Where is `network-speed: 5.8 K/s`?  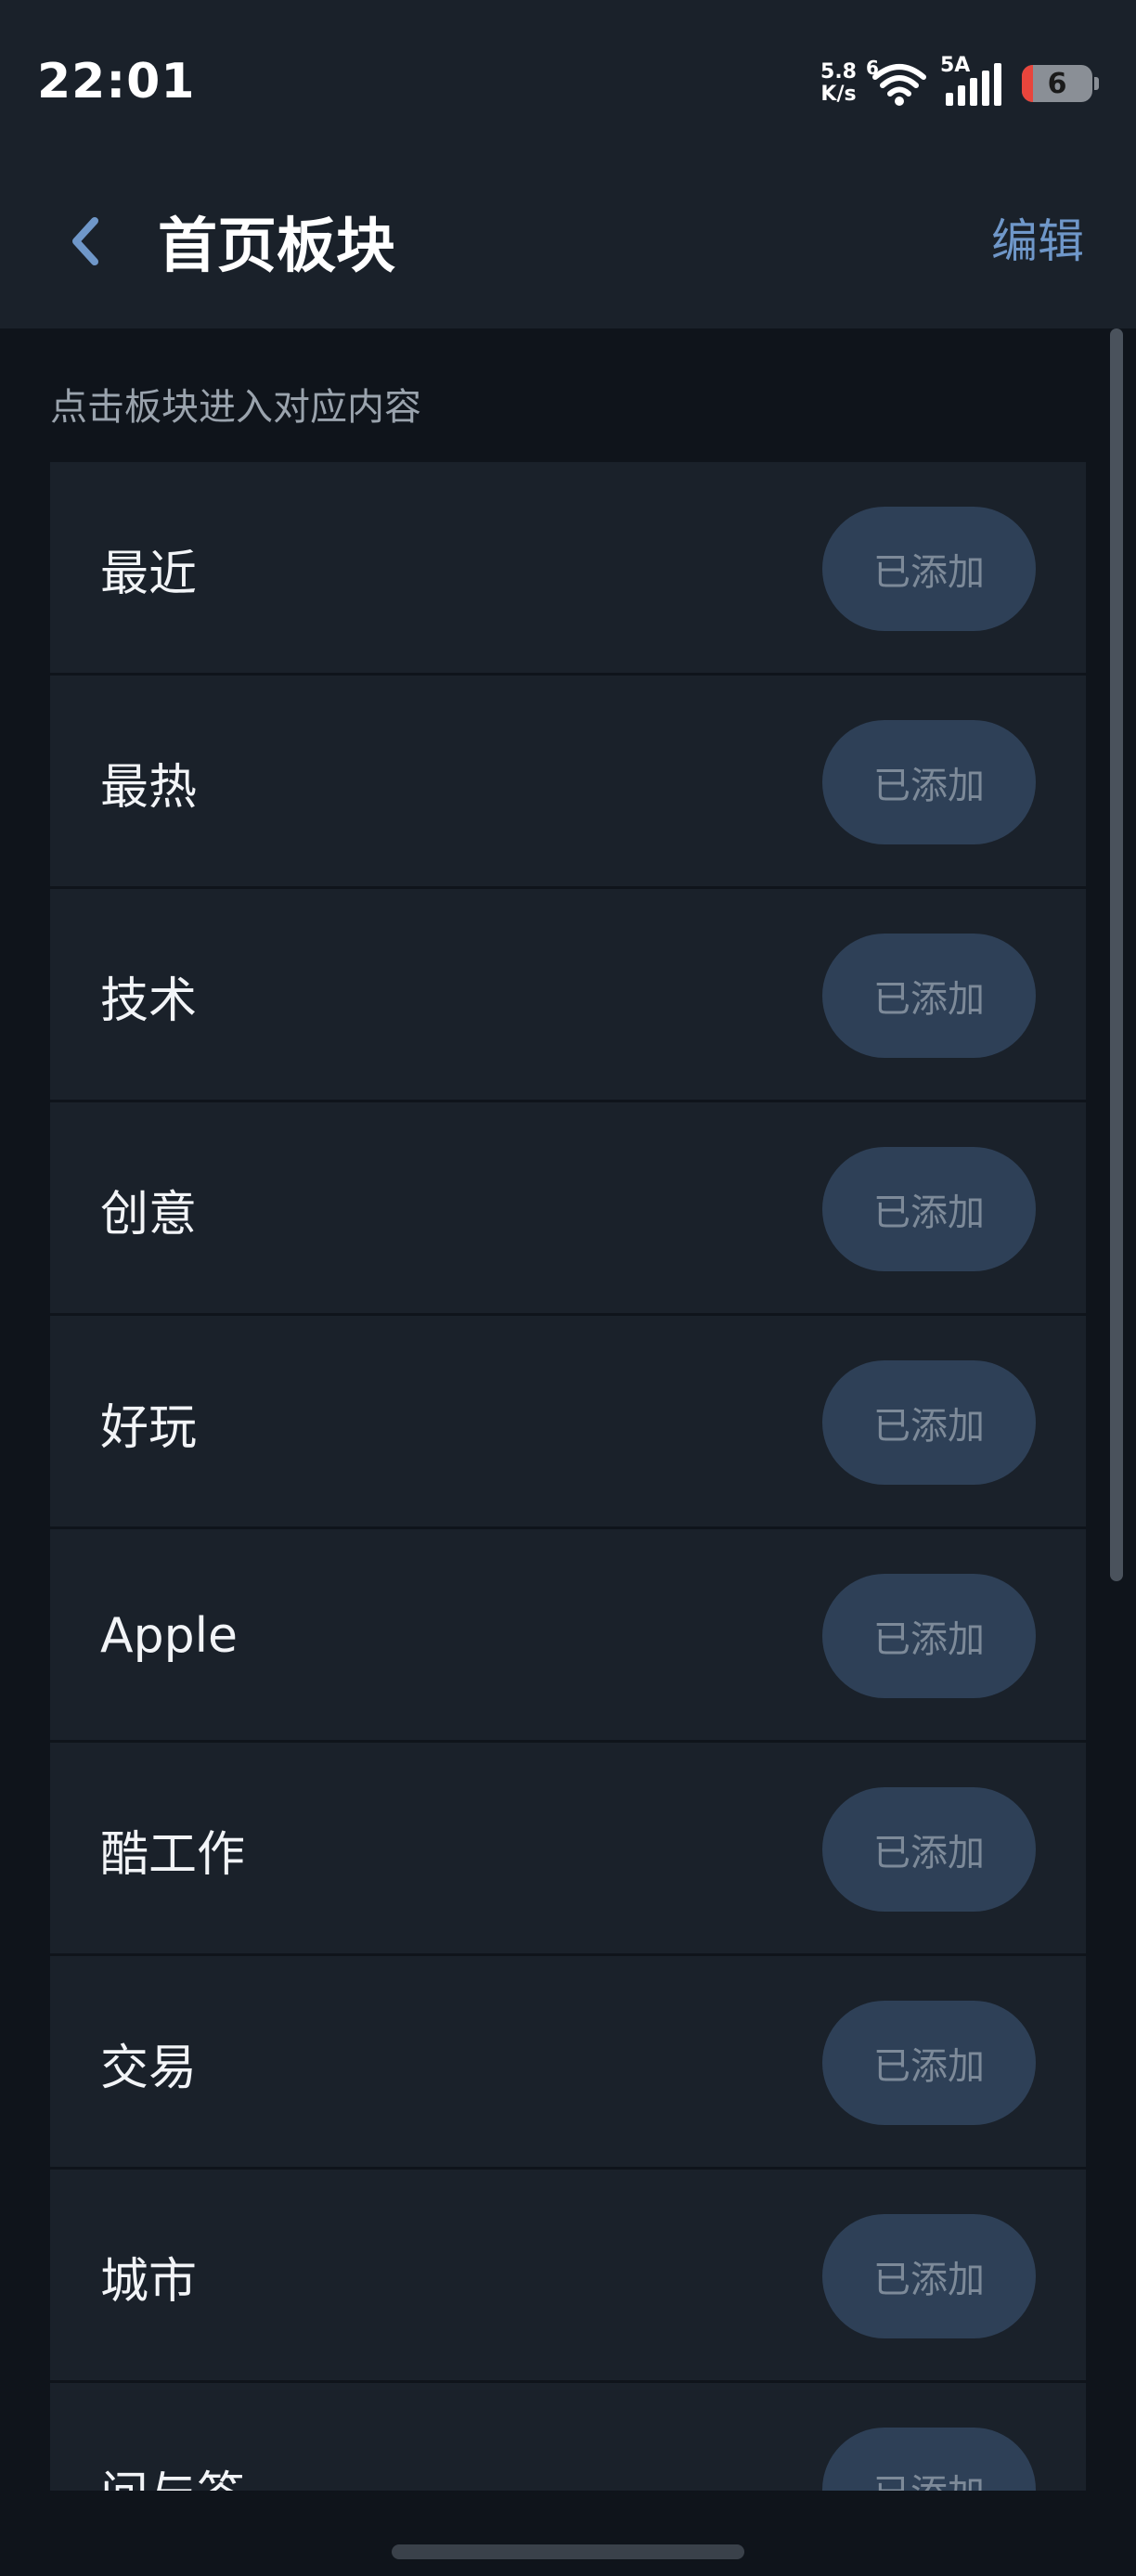 network-speed: 5.8 K/s is located at coordinates (838, 84).